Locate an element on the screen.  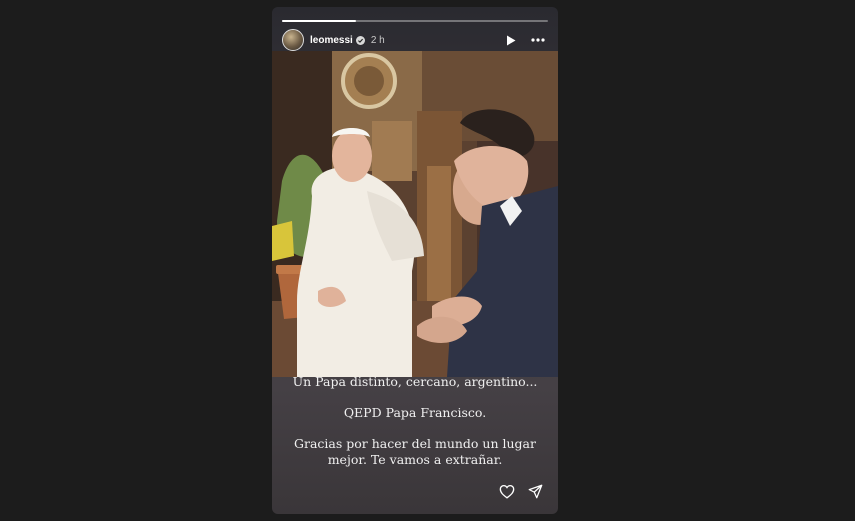
play-button is located at coordinates (511, 40).